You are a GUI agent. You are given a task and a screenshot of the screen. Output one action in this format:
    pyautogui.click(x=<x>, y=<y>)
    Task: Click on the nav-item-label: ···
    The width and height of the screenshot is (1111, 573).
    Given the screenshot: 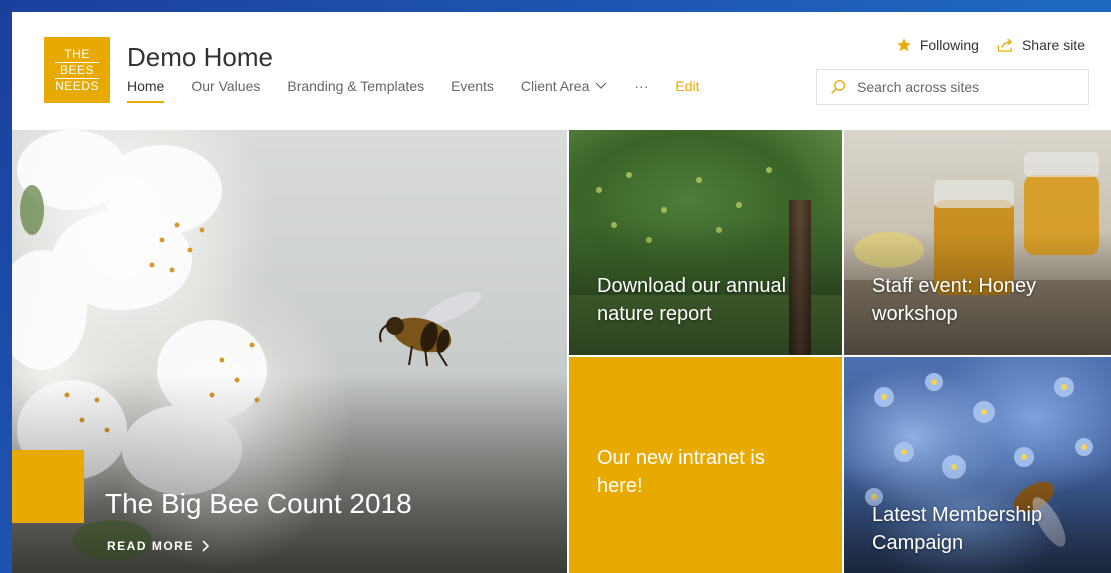 What is the action you would take?
    pyautogui.click(x=641, y=86)
    